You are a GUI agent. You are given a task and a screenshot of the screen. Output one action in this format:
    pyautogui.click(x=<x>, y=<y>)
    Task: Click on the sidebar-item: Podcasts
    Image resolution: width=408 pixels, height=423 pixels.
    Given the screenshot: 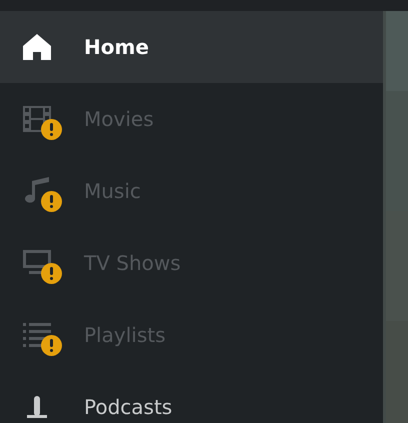 What is the action you would take?
    pyautogui.click(x=191, y=397)
    